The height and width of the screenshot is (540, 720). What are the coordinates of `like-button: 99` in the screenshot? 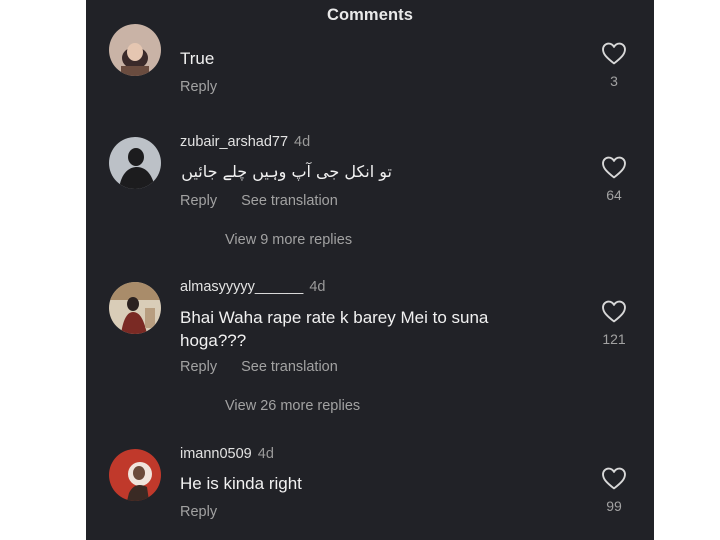 It's located at (614, 490).